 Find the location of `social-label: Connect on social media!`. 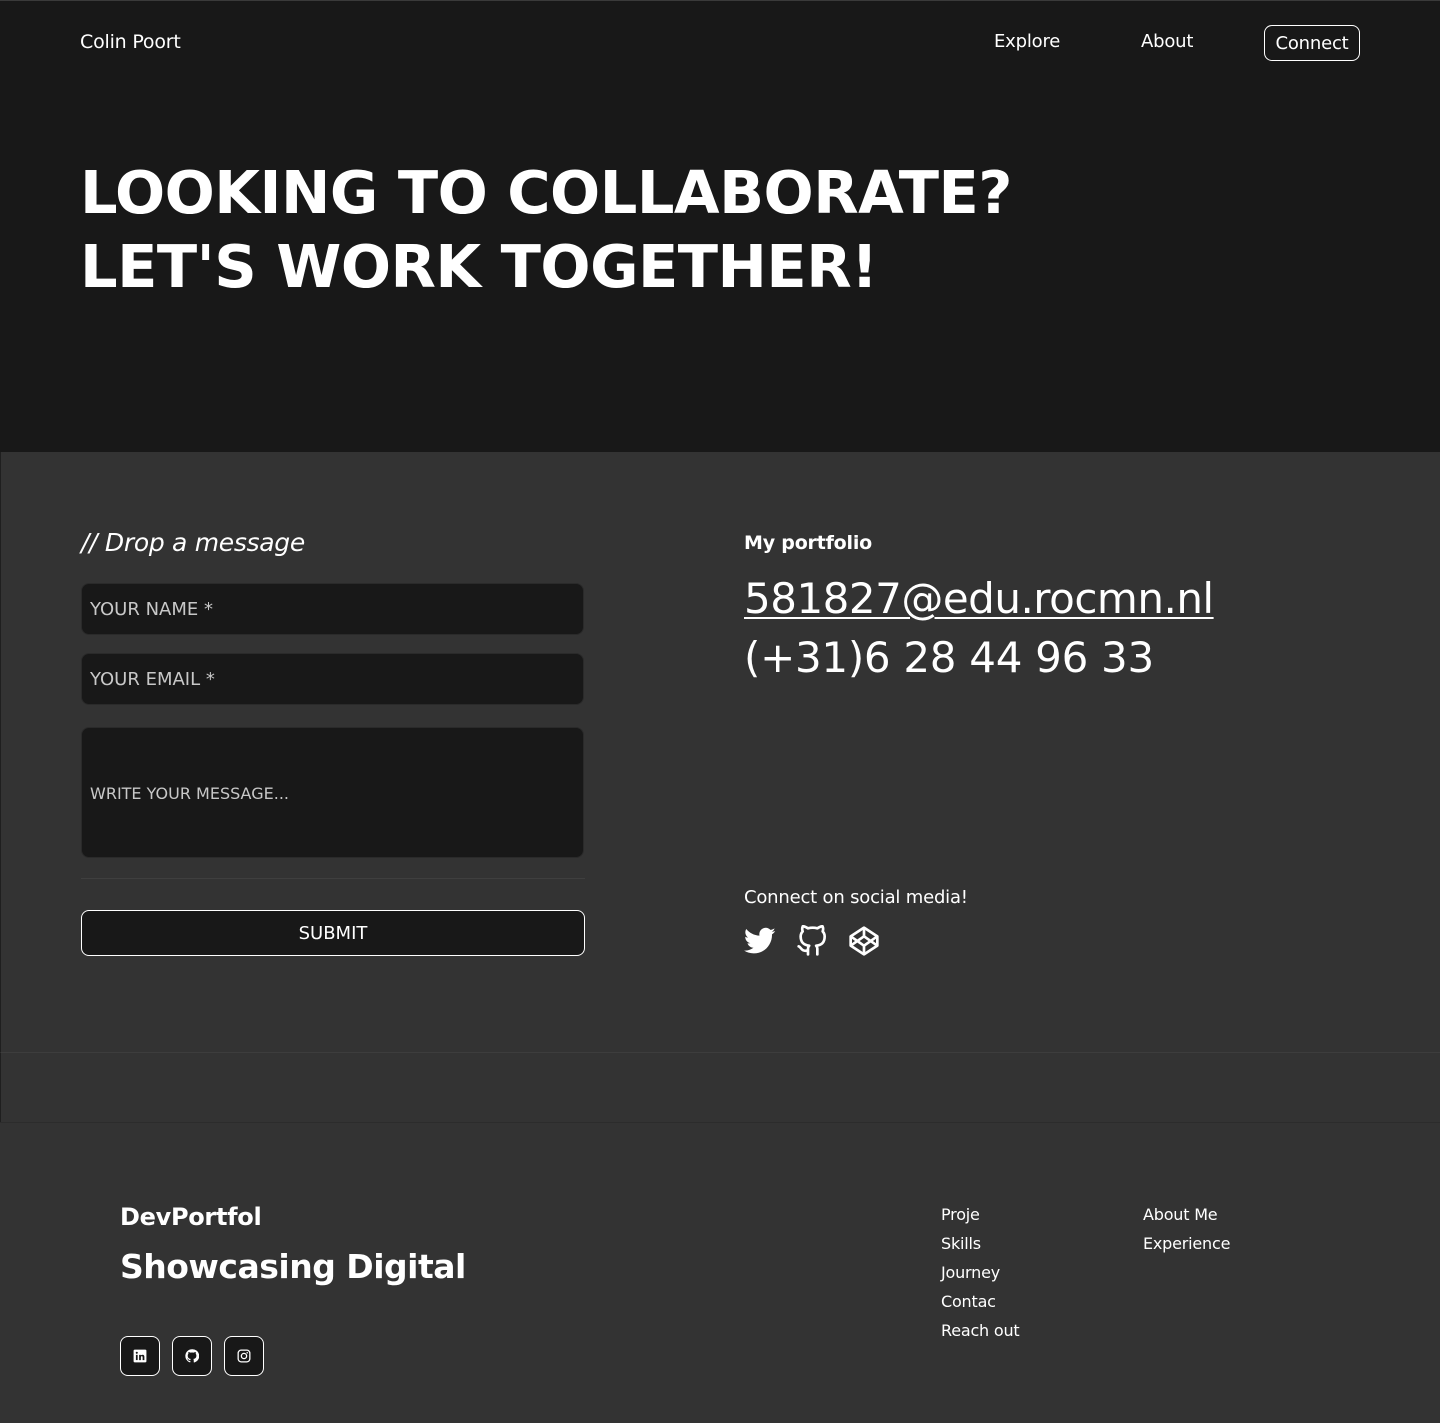

social-label: Connect on social media! is located at coordinates (856, 897).